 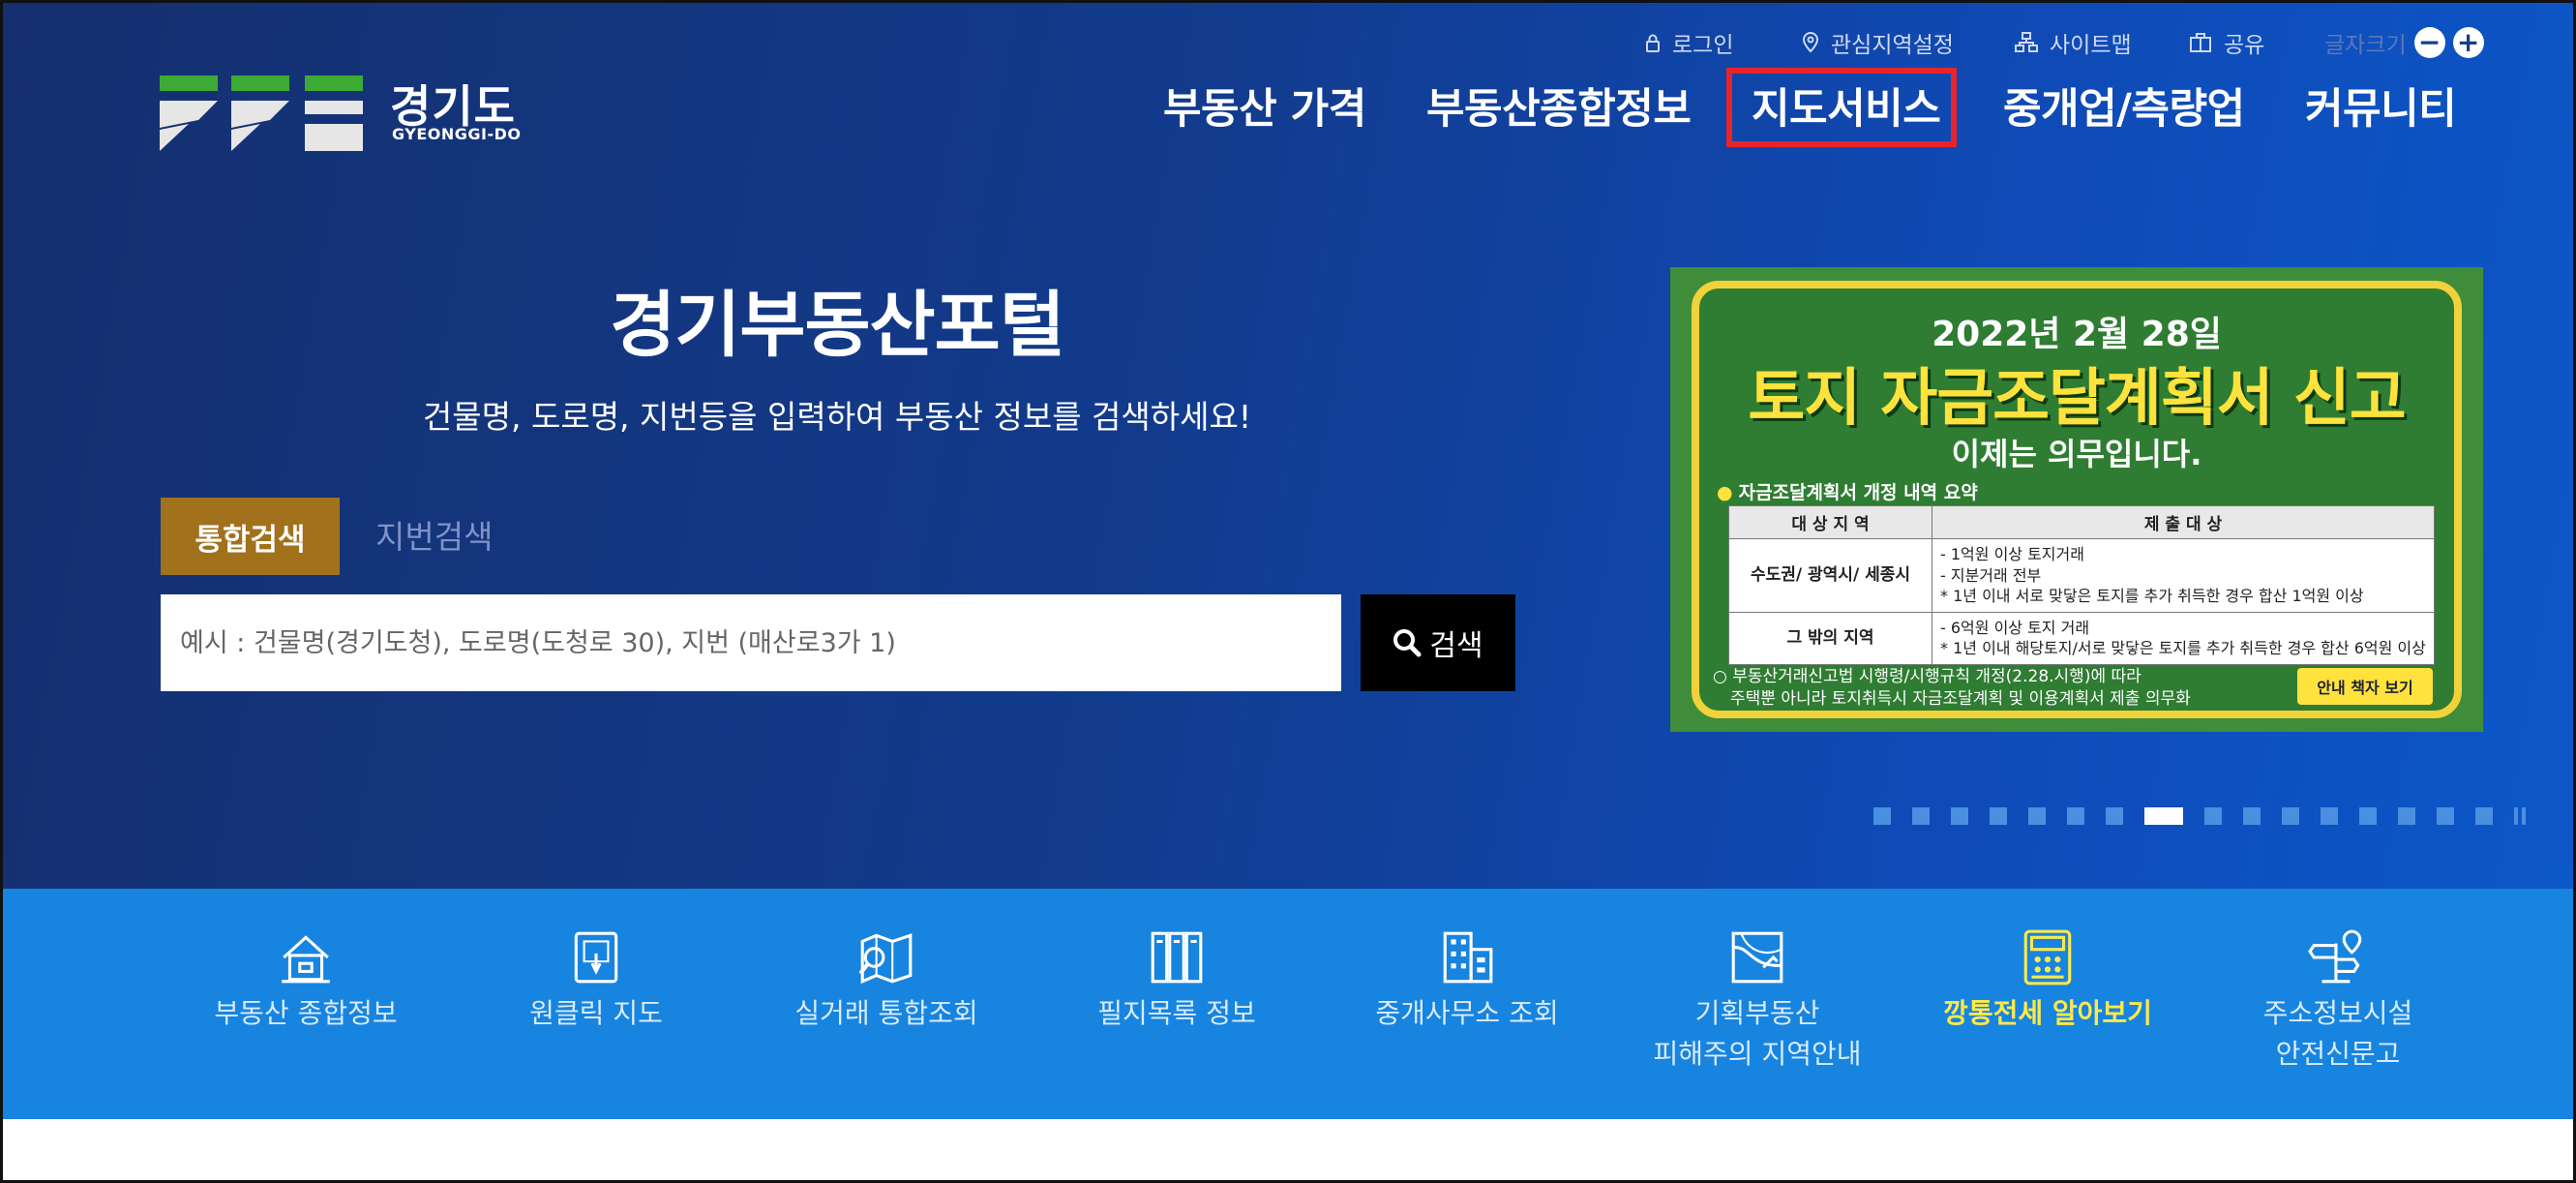 I want to click on quick-menu-label: 안전신문고, so click(x=2338, y=1054).